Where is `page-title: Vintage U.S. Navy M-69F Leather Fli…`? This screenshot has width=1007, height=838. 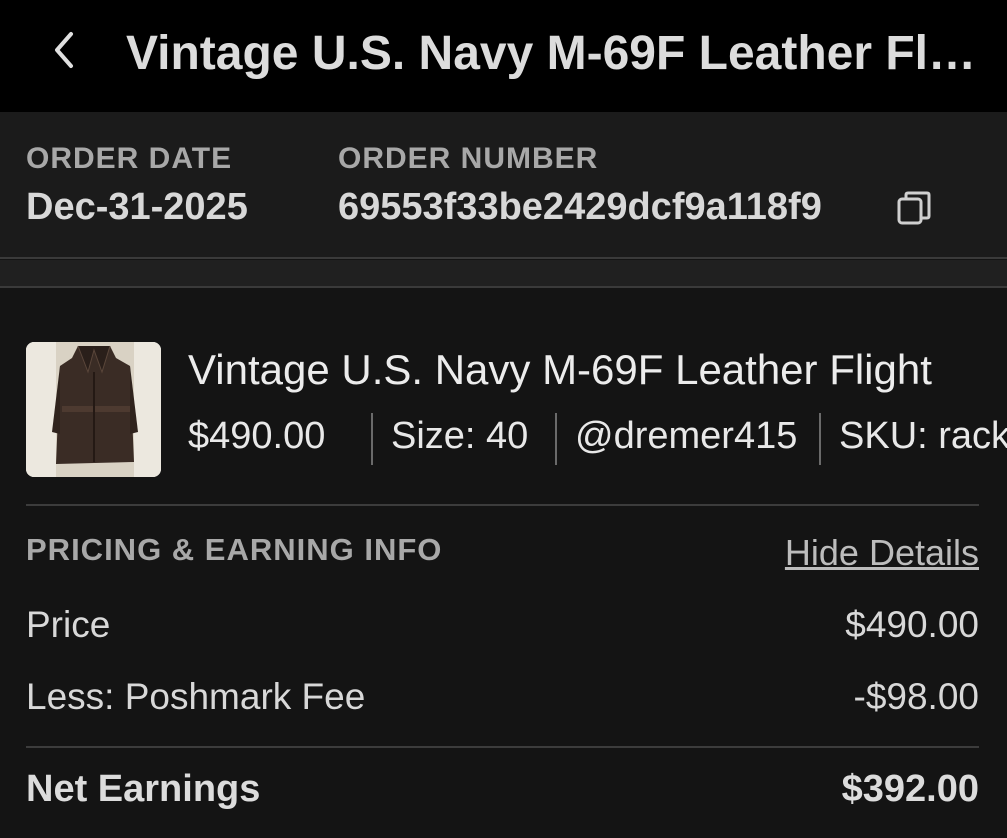
page-title: Vintage U.S. Navy M-69F Leather Fli… is located at coordinates (556, 53).